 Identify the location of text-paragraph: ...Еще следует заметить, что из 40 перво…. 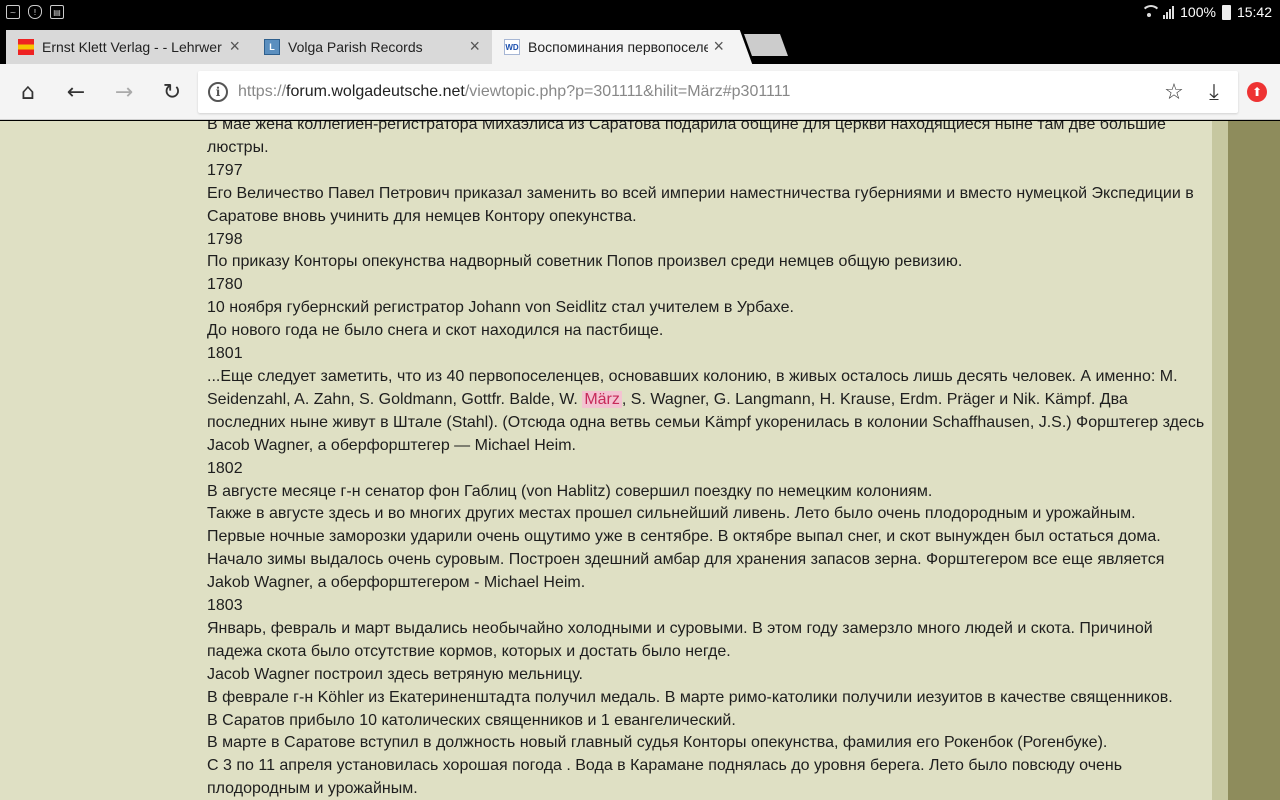
(706, 410).